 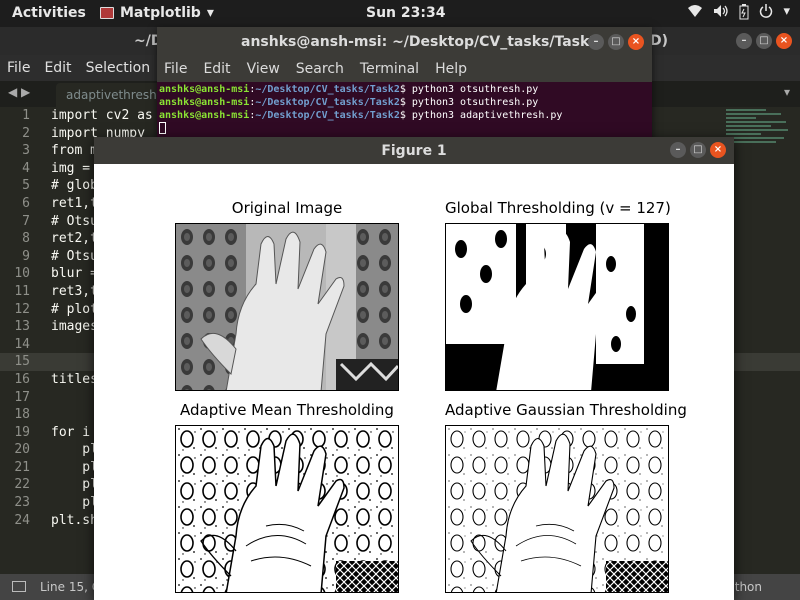 I want to click on code-text: ret3,t, so click(x=74, y=291).